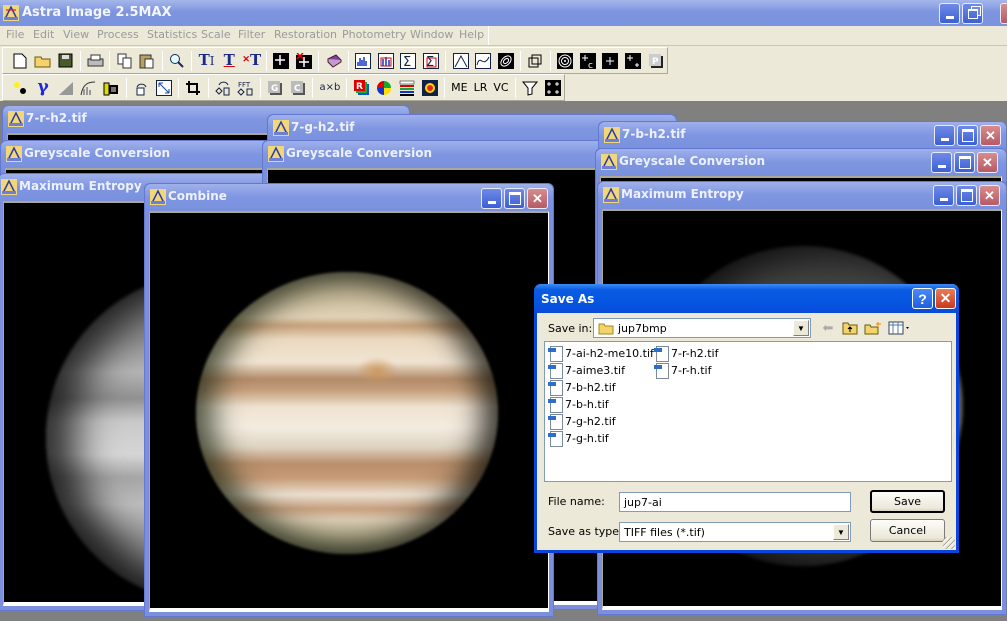 This screenshot has height=621, width=1007. Describe the element at coordinates (88, 88) in the screenshot. I see `curves-icon` at that location.